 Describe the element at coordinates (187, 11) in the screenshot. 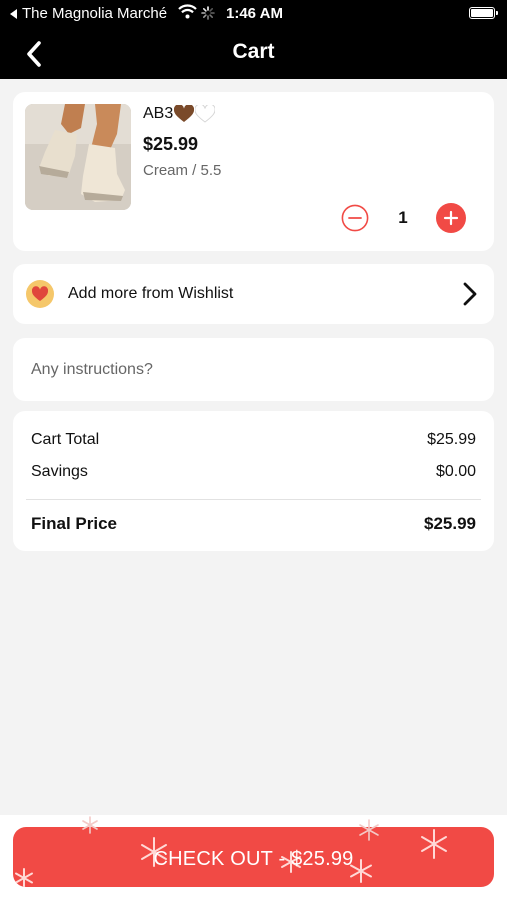

I see `wifi-icon` at that location.